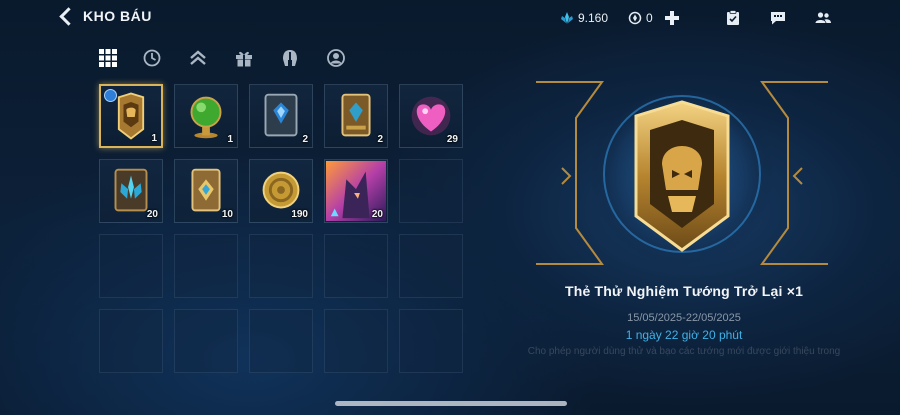 This screenshot has height=415, width=900. Describe the element at coordinates (593, 18) in the screenshot. I see `crystal-amount: 9.160` at that location.